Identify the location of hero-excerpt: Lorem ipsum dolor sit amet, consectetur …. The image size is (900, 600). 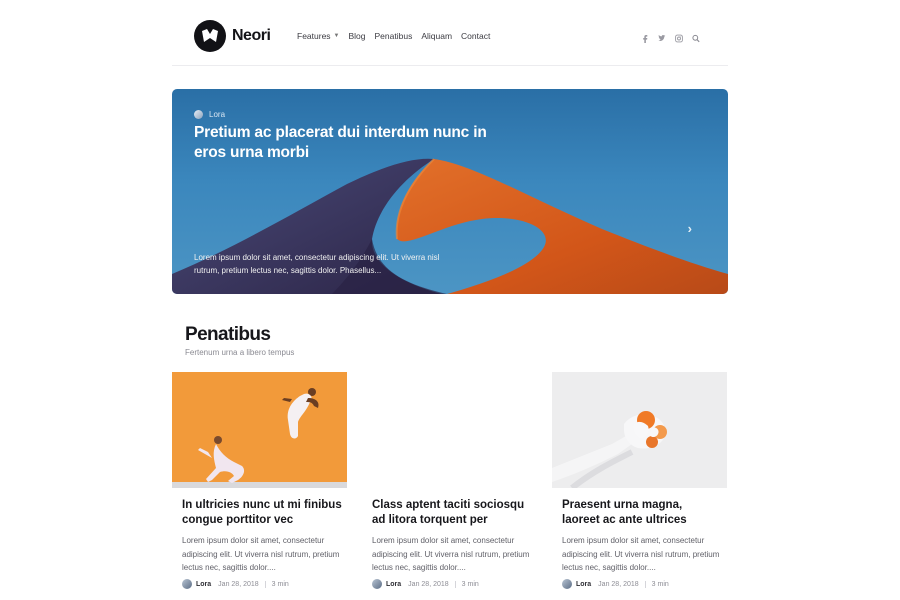
(317, 264).